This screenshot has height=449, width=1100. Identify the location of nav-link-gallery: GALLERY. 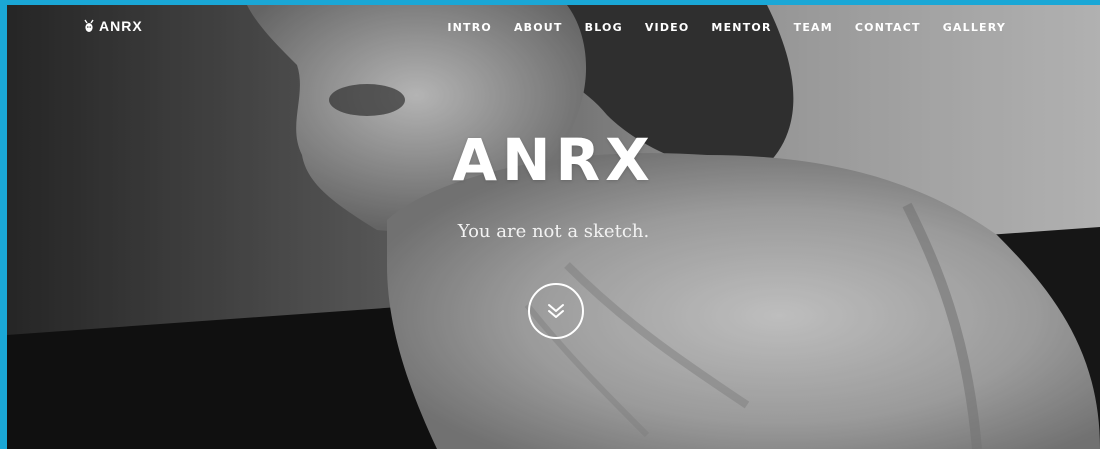
(974, 28).